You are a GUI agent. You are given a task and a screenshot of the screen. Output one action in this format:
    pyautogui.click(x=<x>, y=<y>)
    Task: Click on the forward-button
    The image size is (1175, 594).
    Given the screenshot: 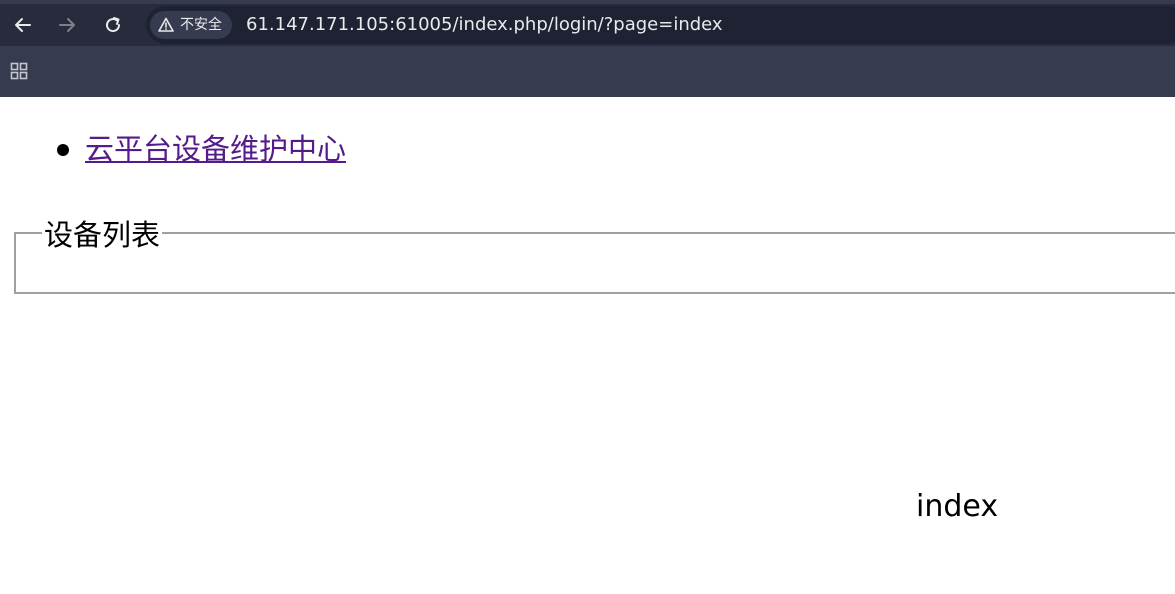 What is the action you would take?
    pyautogui.click(x=67, y=25)
    